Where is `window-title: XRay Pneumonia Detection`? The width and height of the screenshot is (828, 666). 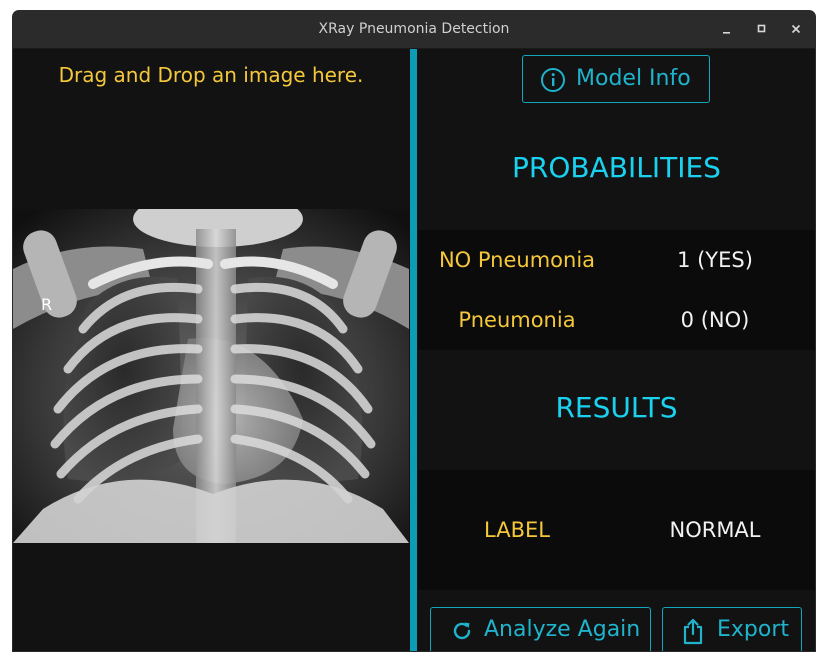
window-title: XRay Pneumonia Detection is located at coordinates (414, 29).